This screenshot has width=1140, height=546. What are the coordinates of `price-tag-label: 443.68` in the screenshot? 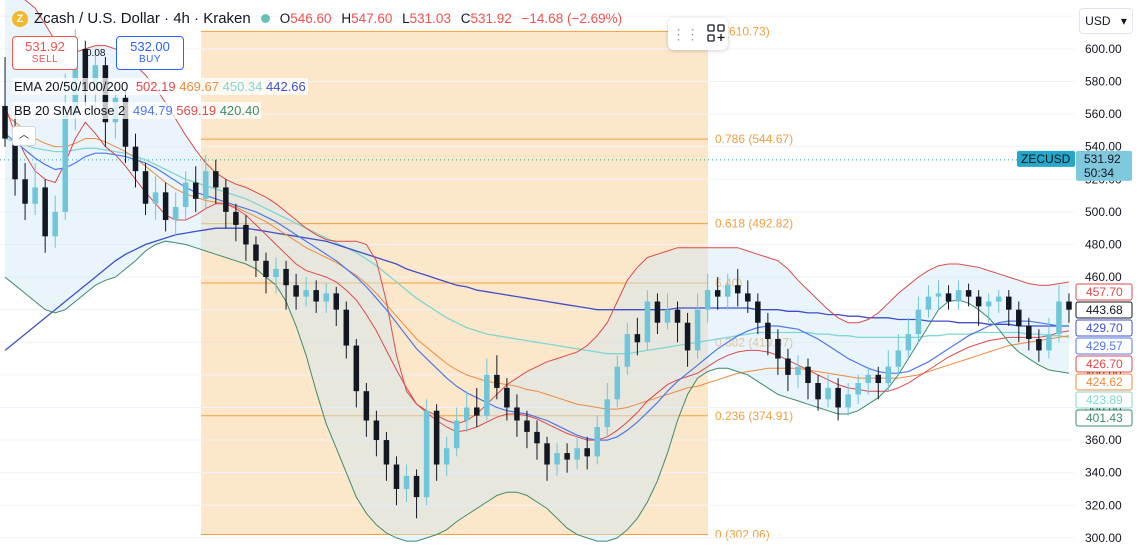 It's located at (1104, 310).